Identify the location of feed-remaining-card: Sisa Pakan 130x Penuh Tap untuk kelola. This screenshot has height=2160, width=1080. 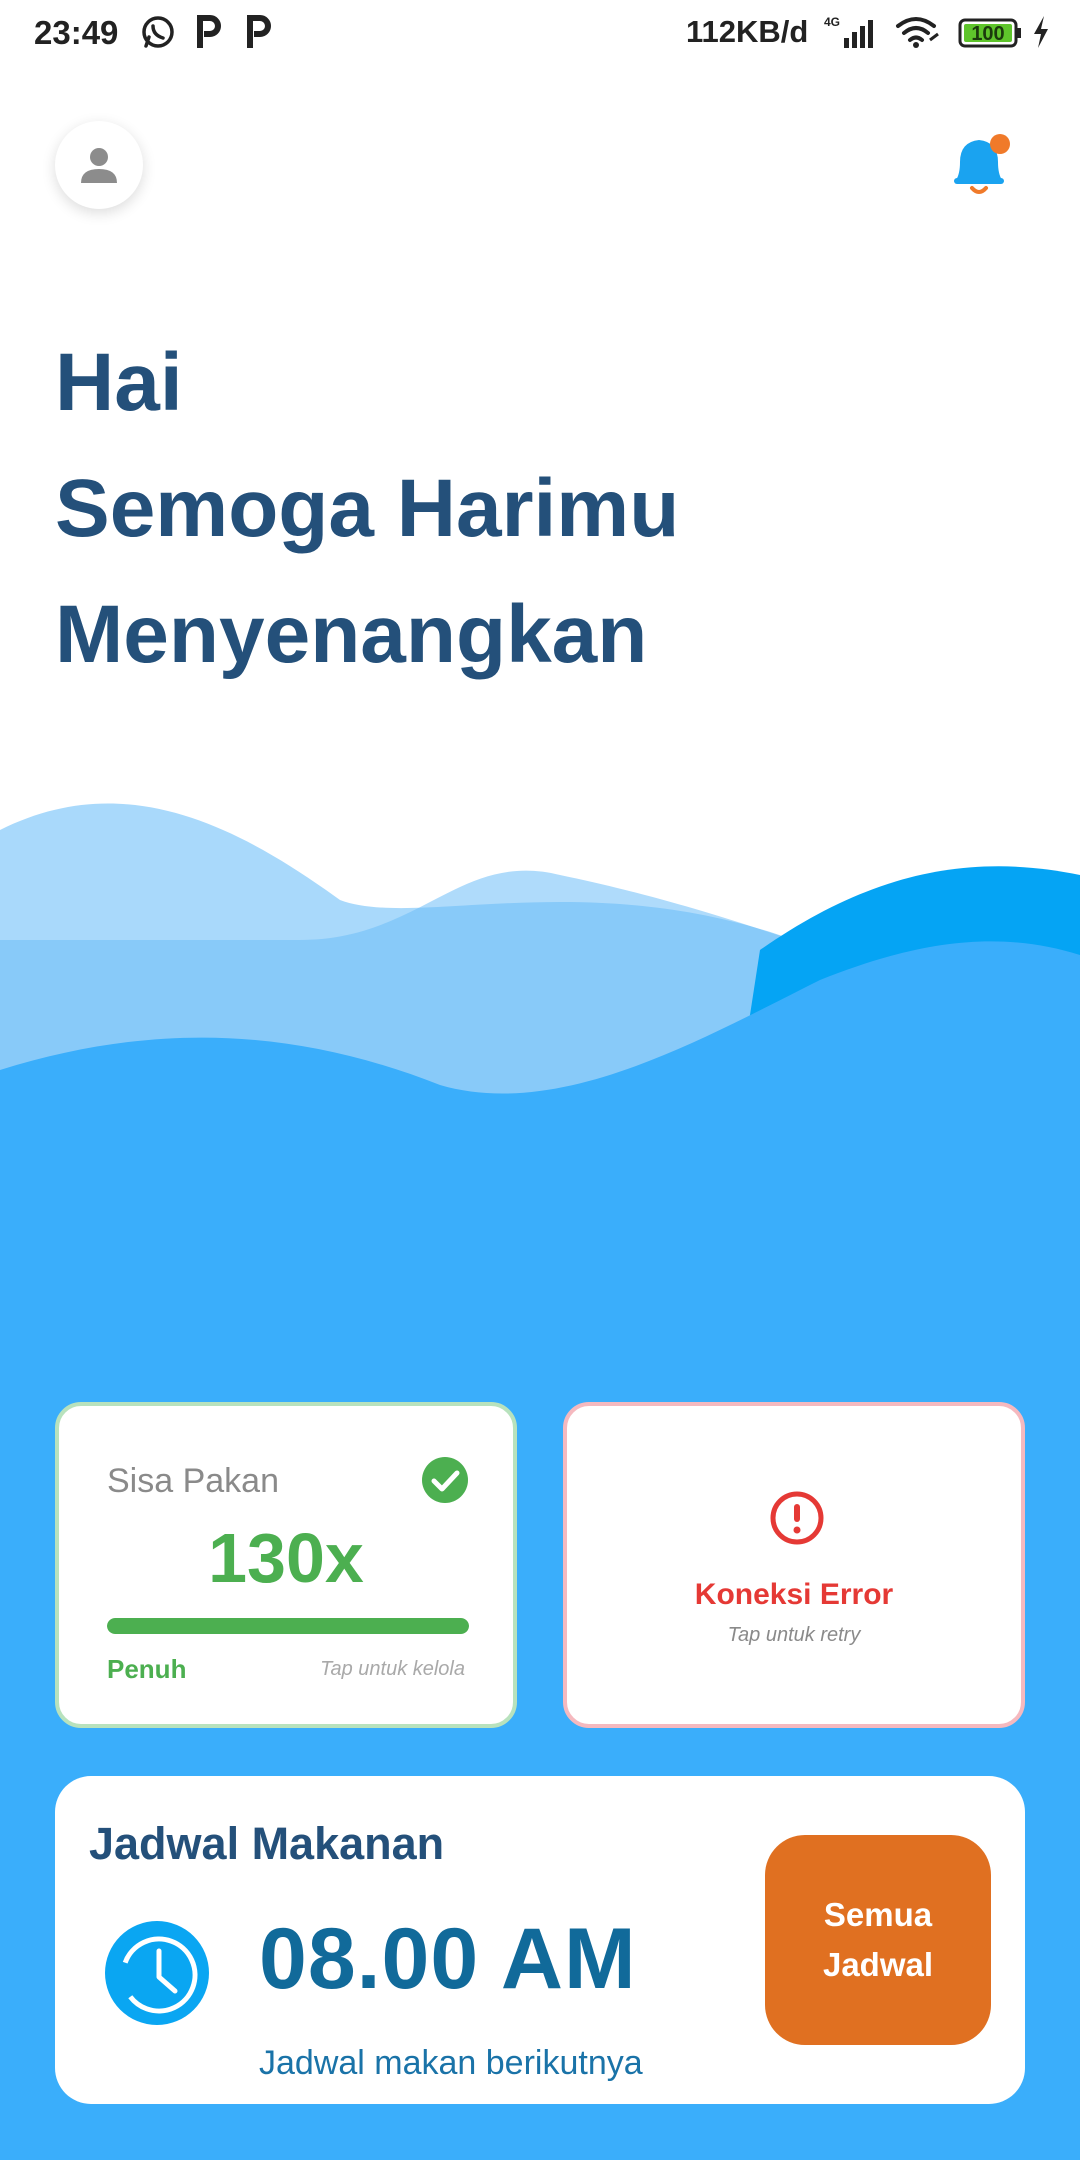
(286, 1565).